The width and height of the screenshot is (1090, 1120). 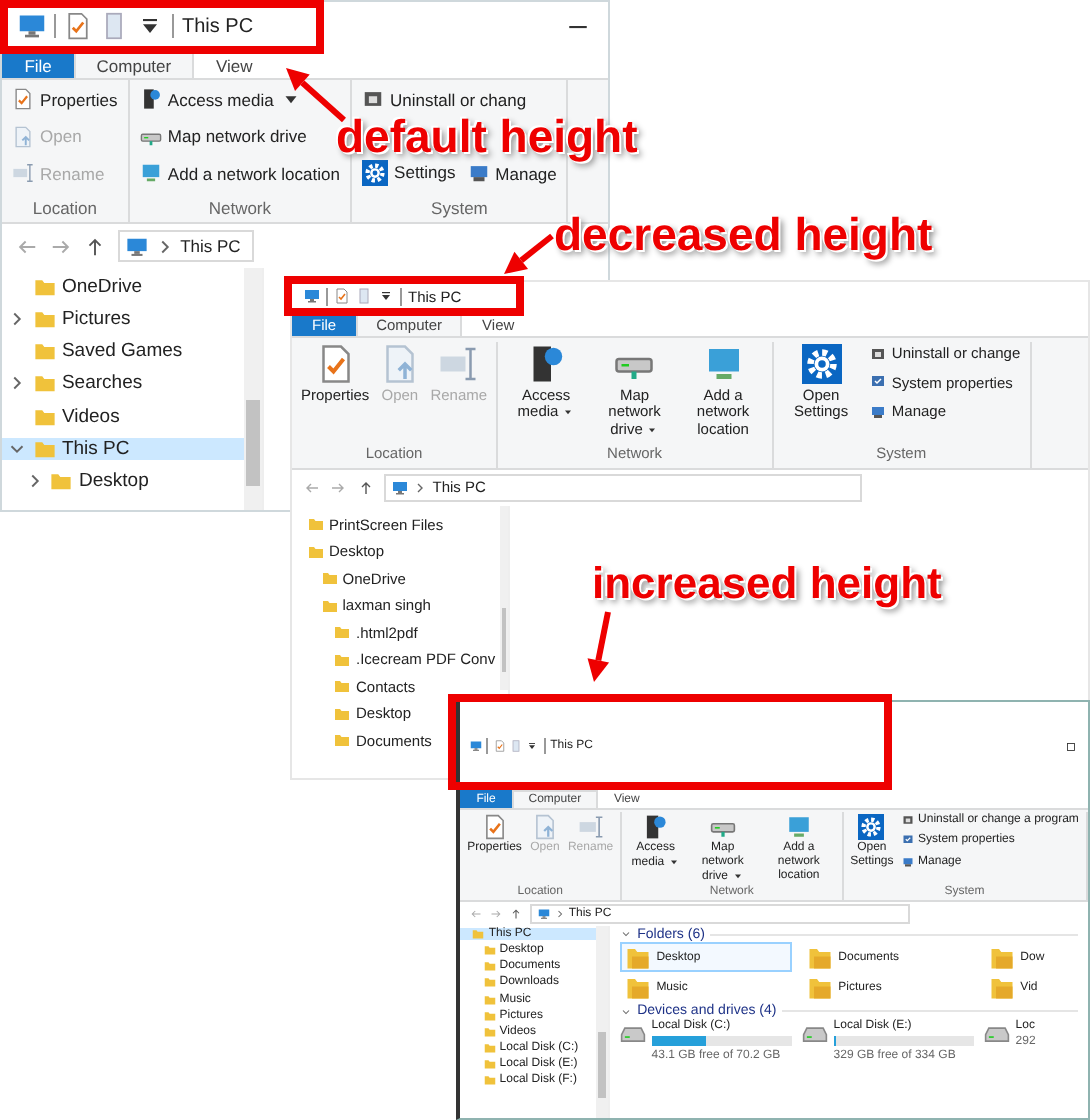 What do you see at coordinates (767, 584) in the screenshot?
I see `annotation-label: increased height` at bounding box center [767, 584].